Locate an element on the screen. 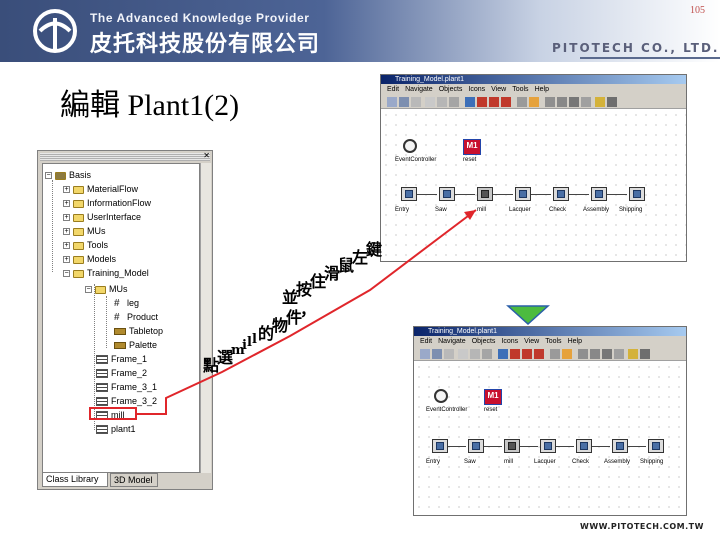  tree-item-mus: + MUs is located at coordinates (84, 231).